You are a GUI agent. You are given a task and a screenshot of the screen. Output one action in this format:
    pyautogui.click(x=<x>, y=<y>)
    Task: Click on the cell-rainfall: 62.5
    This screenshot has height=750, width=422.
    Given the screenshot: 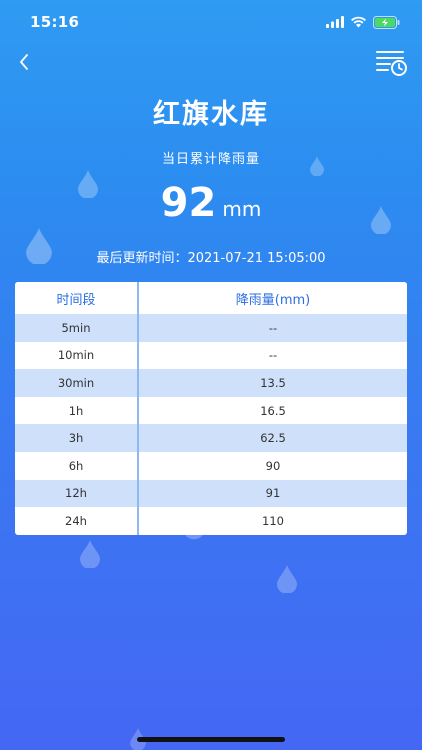 What is the action you would take?
    pyautogui.click(x=273, y=438)
    